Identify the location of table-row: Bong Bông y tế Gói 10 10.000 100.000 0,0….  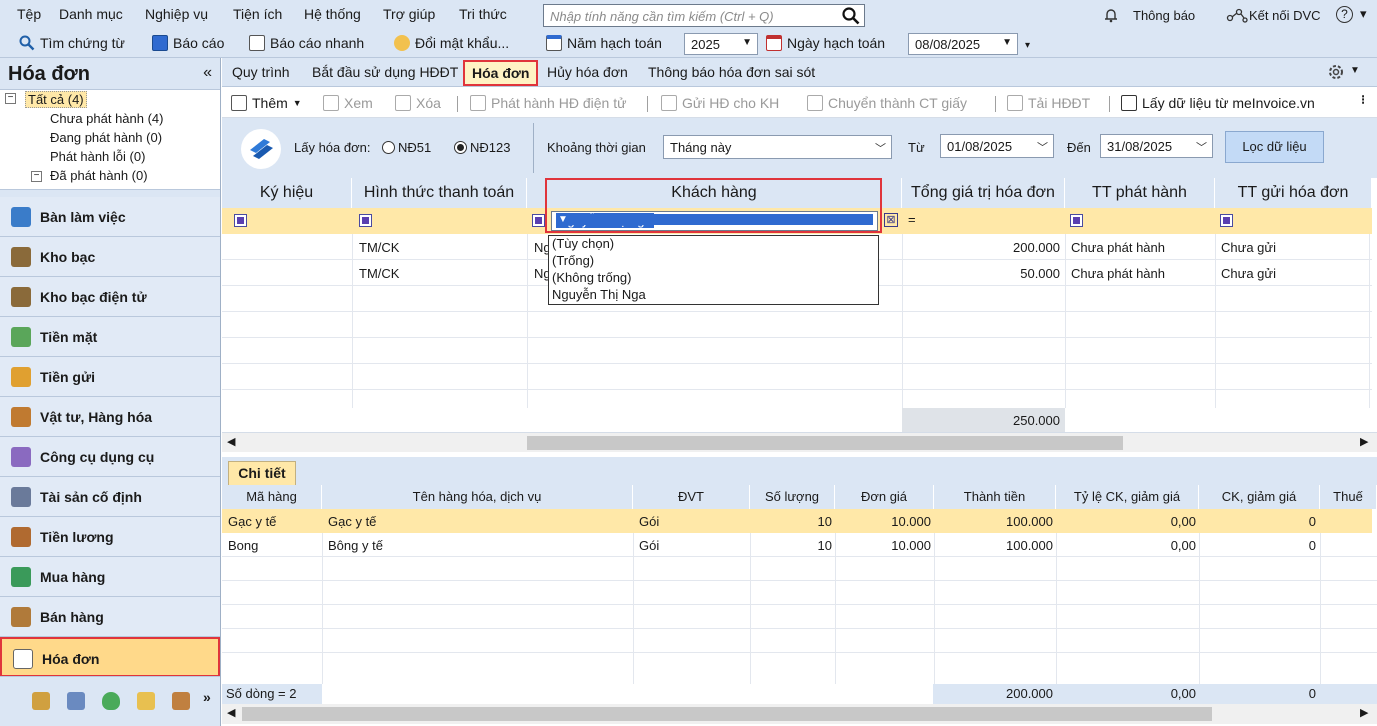
(797, 545).